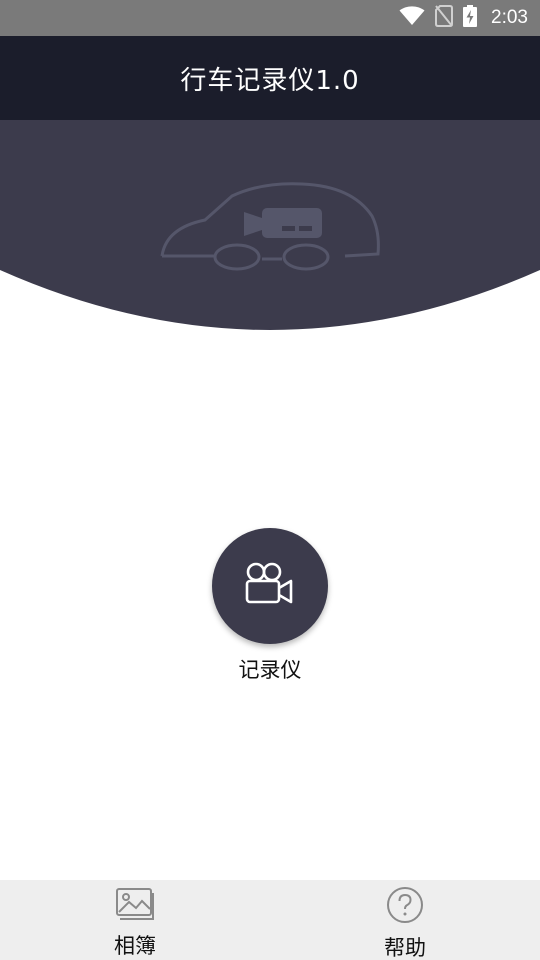 Image resolution: width=540 pixels, height=960 pixels. I want to click on record-button, so click(270, 586).